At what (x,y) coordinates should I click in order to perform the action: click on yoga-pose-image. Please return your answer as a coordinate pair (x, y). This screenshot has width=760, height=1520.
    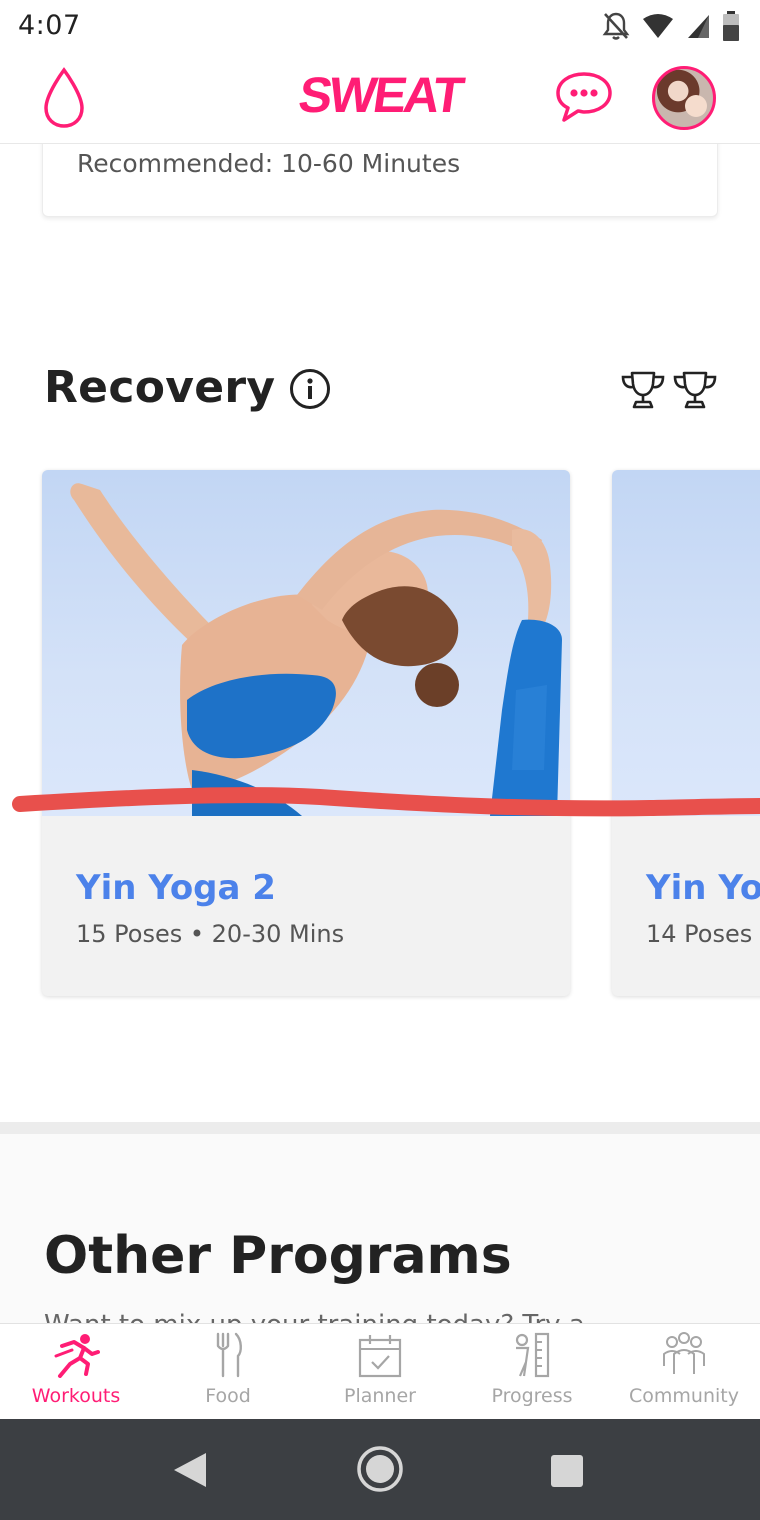
    Looking at the image, I should click on (316, 649).